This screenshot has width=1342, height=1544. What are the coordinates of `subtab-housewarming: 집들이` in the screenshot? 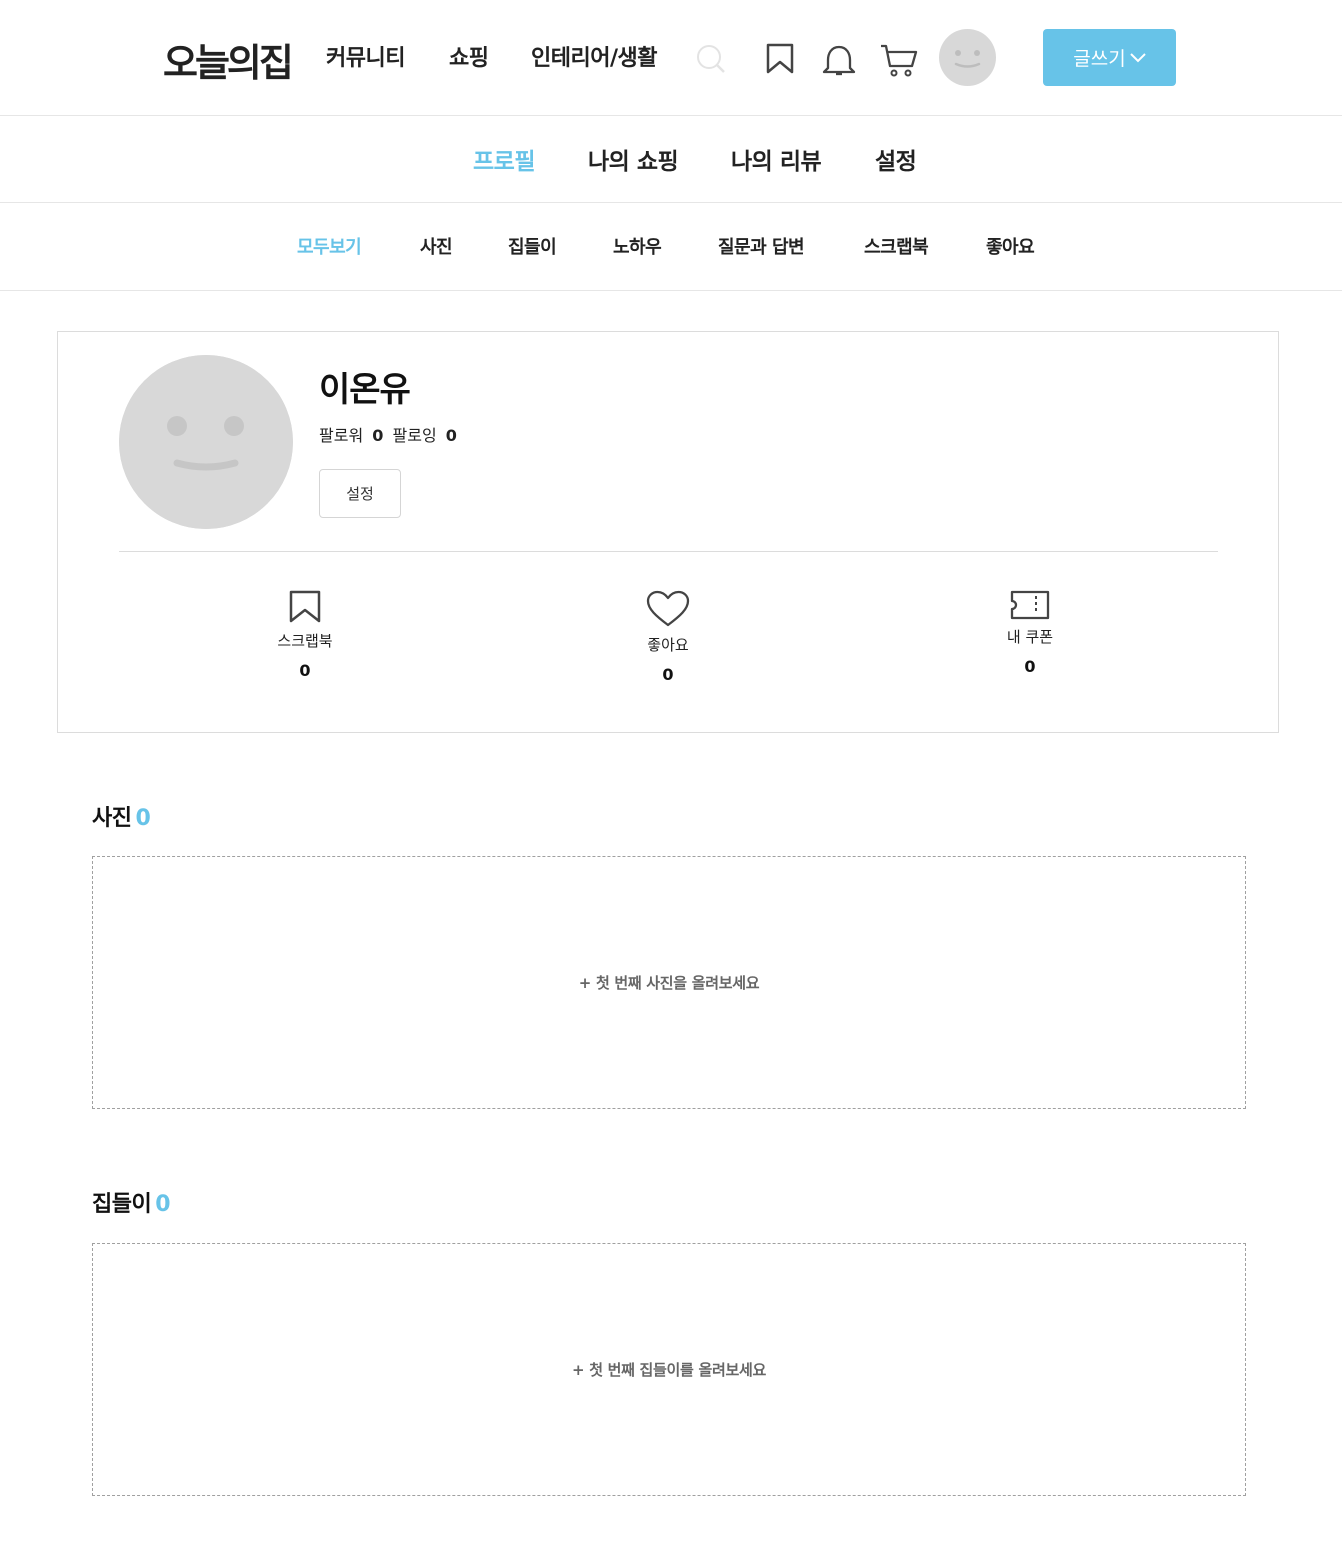 It's located at (532, 246).